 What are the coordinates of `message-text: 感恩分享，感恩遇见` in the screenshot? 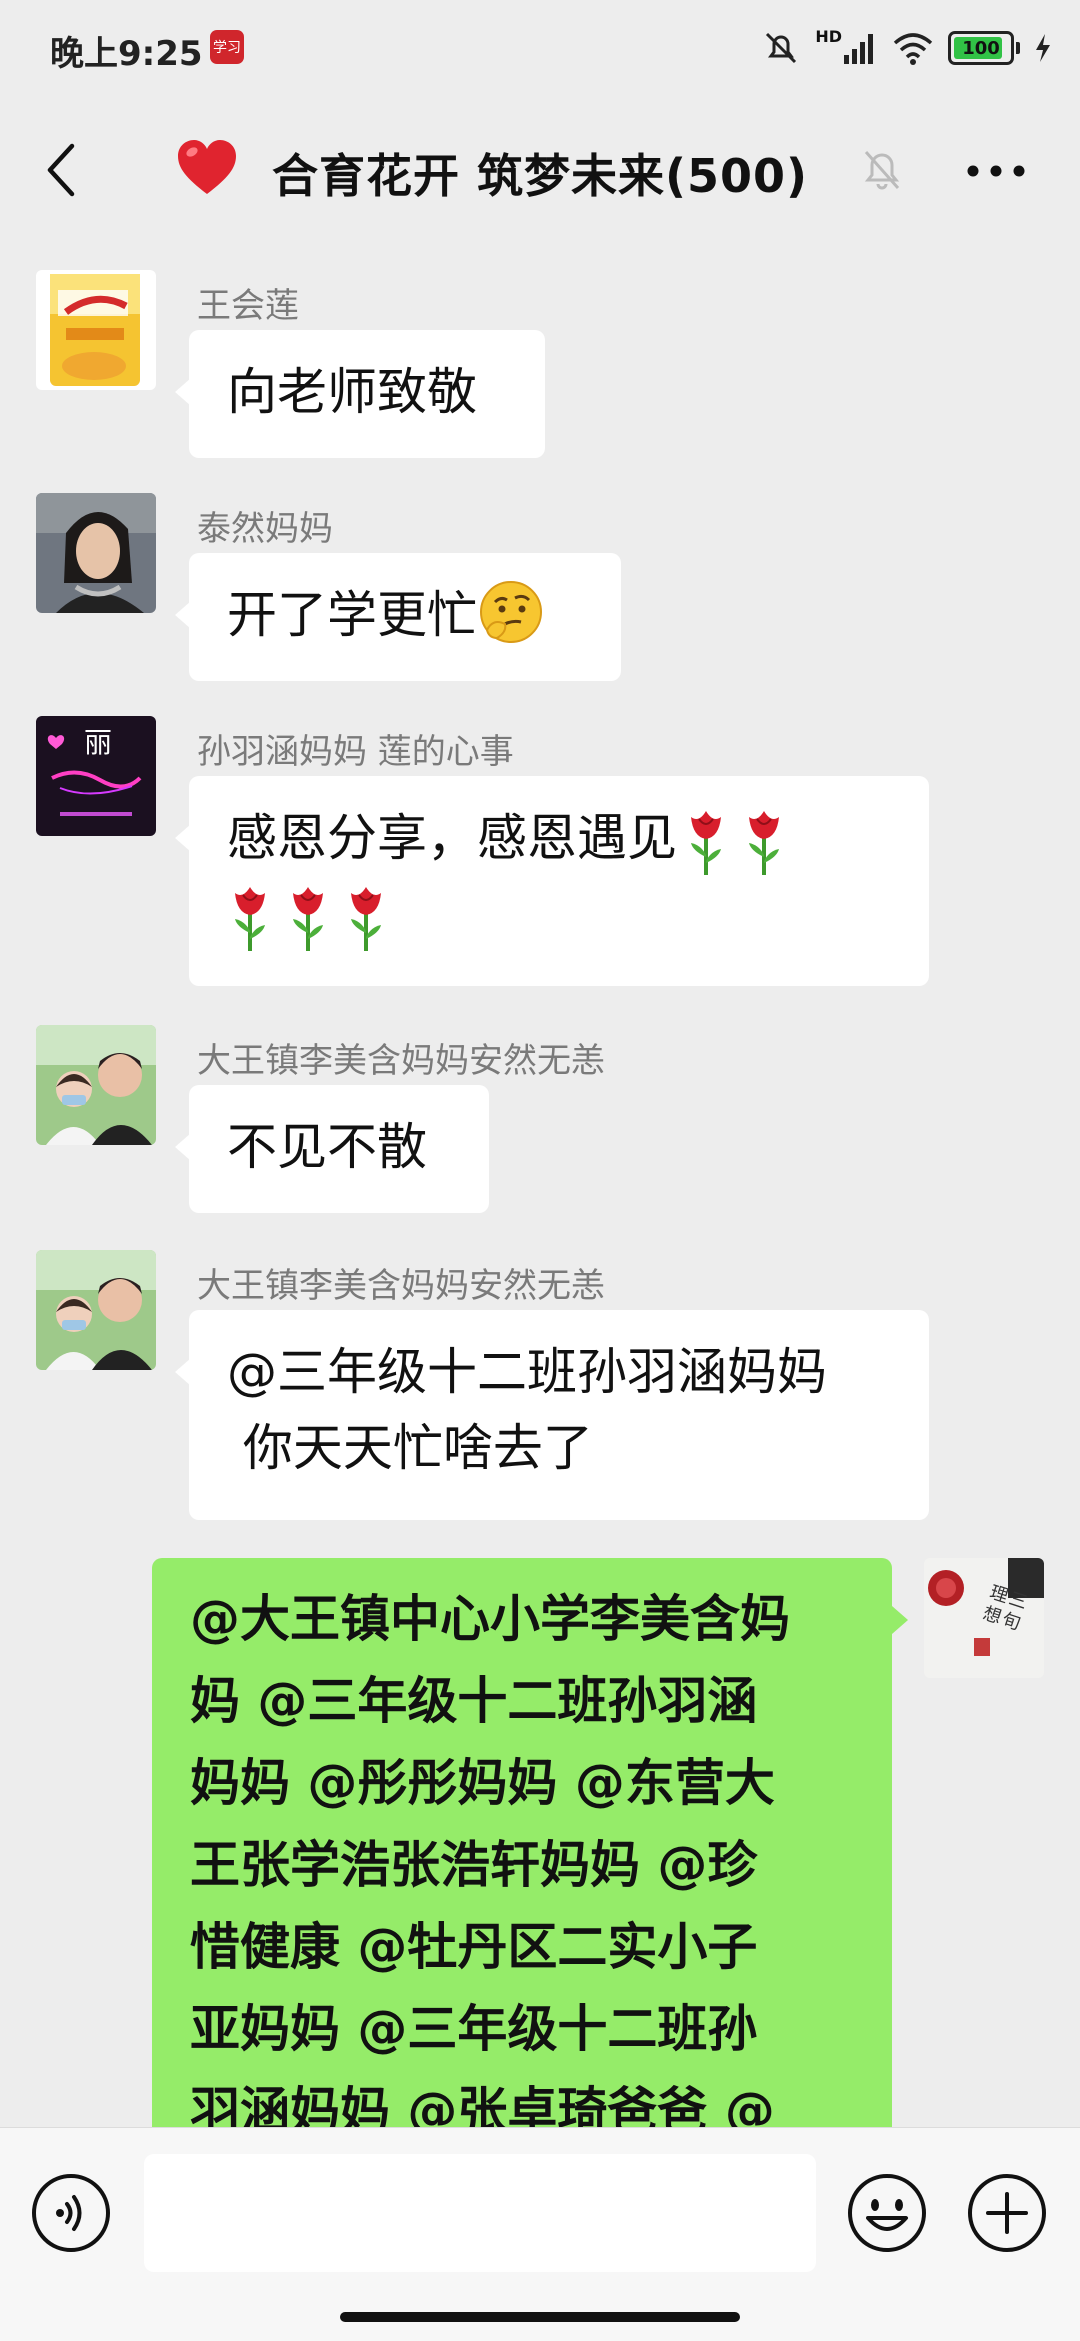 It's located at (452, 838).